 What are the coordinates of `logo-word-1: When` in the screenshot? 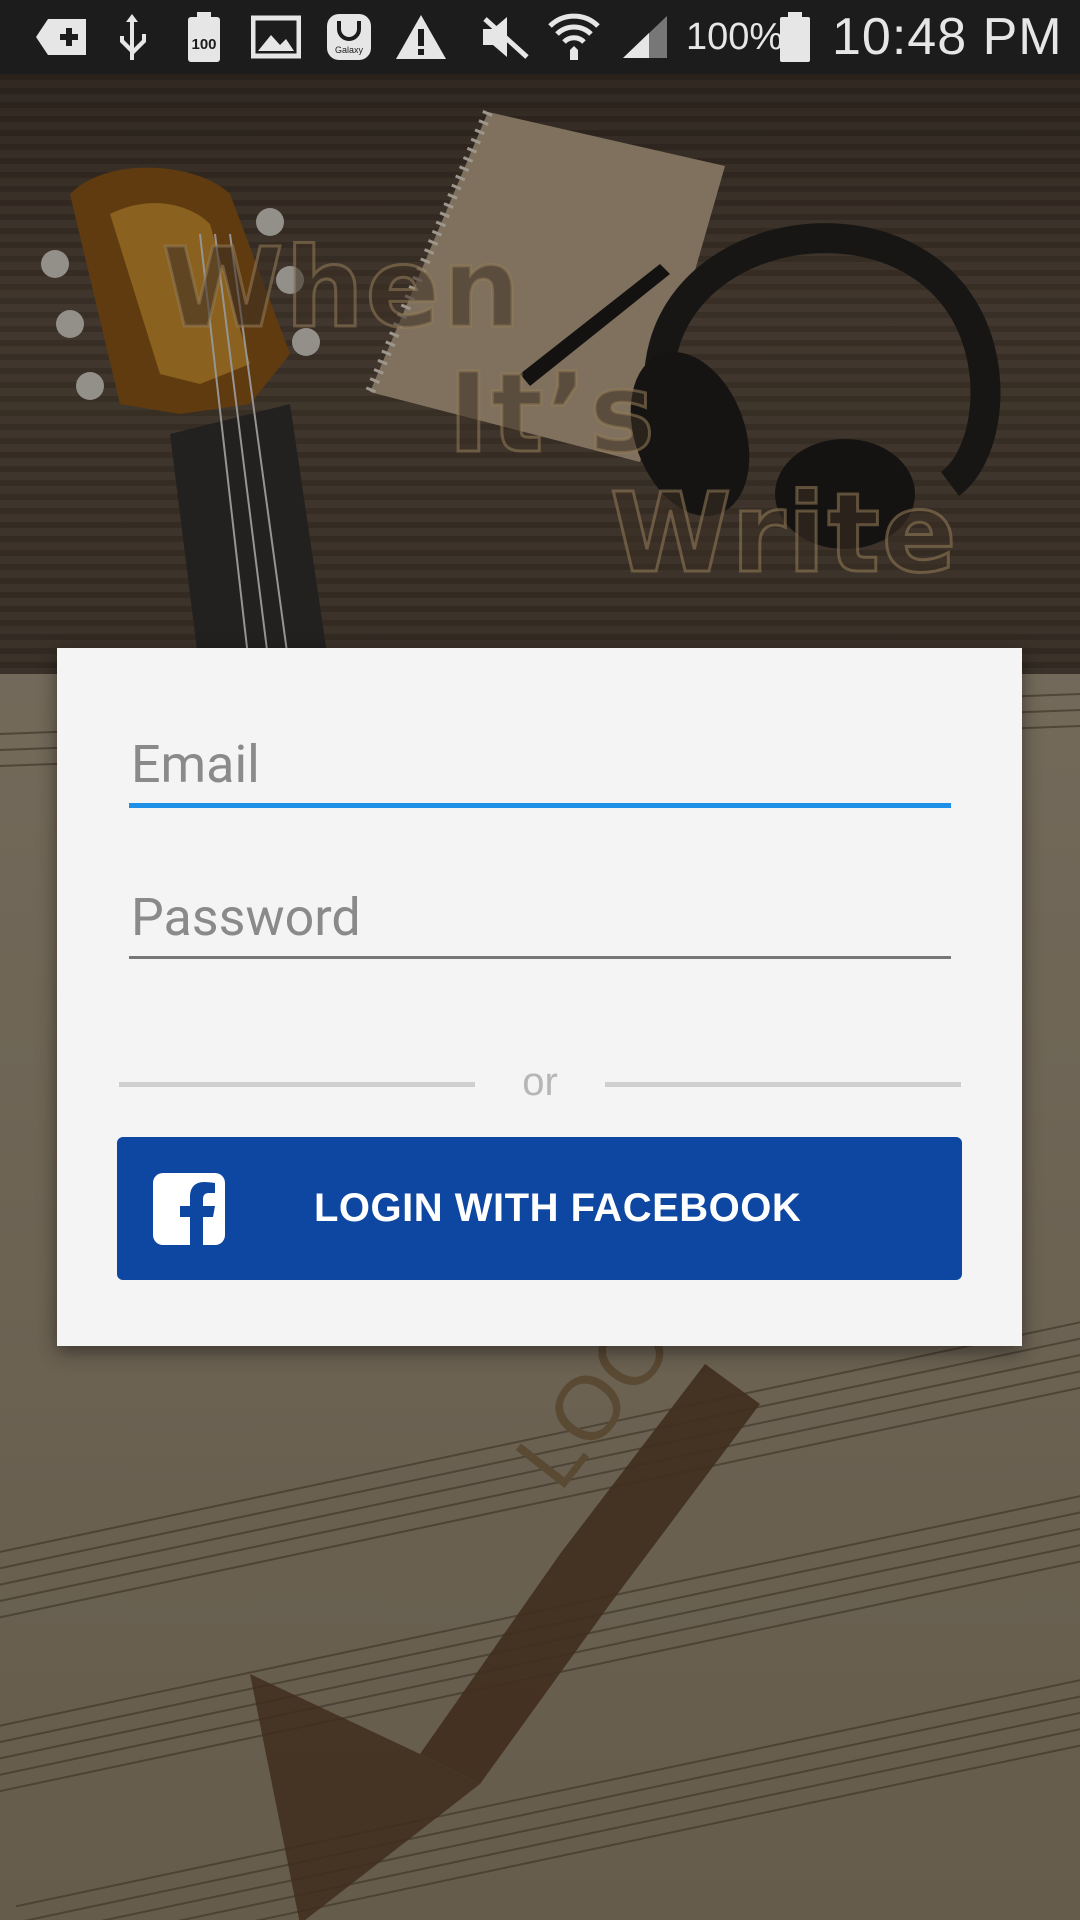 It's located at (342, 288).